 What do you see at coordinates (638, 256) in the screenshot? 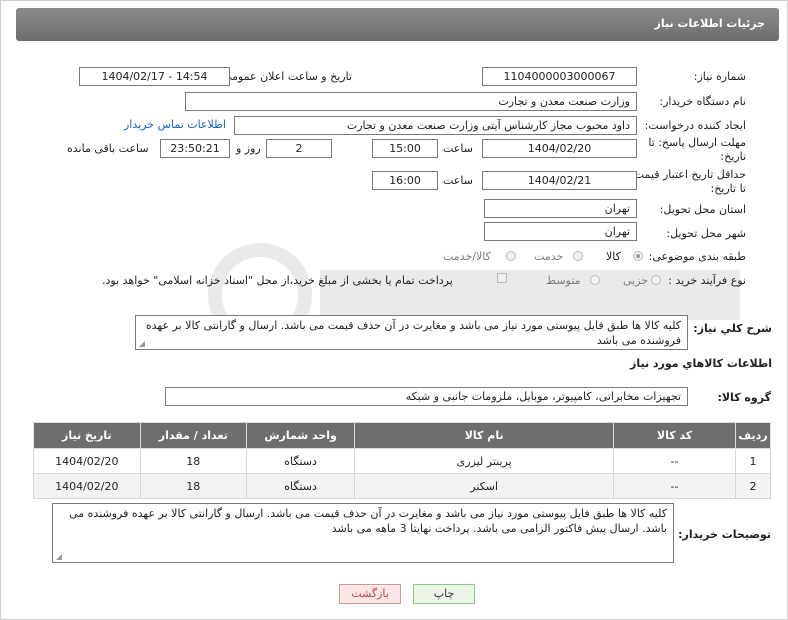
I see `category-radio-goods` at bounding box center [638, 256].